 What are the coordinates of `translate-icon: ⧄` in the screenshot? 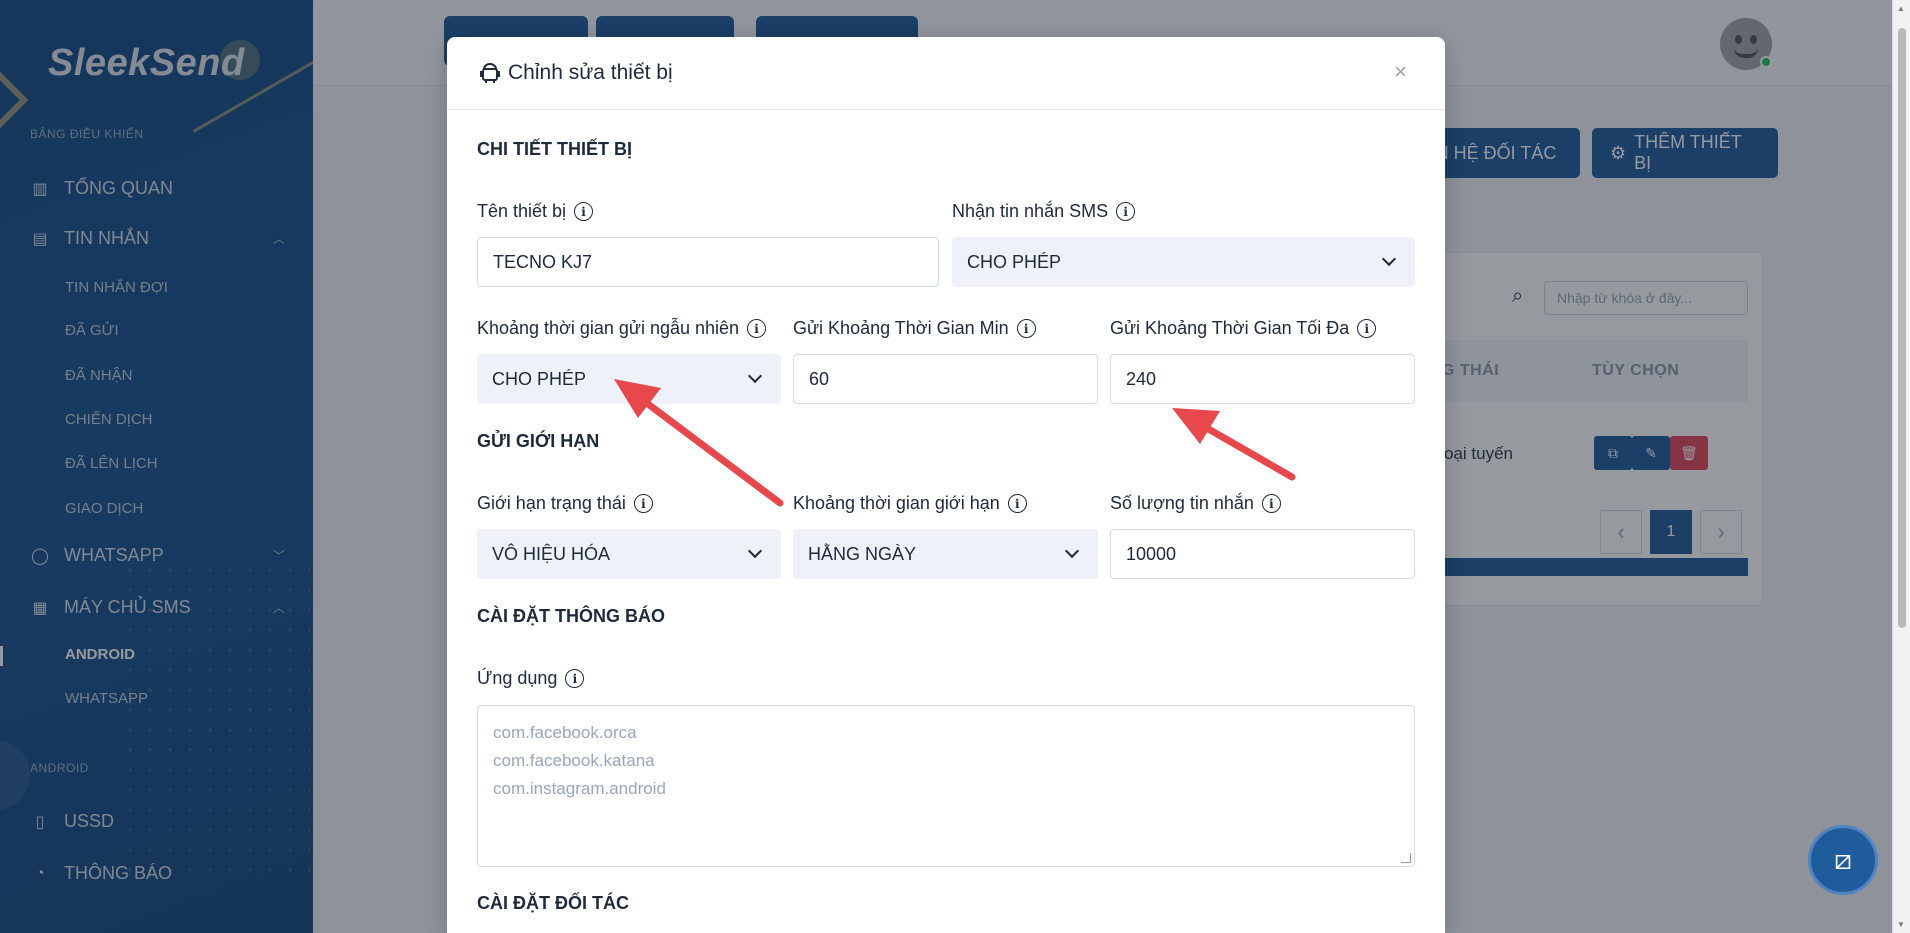 It's located at (1843, 859).